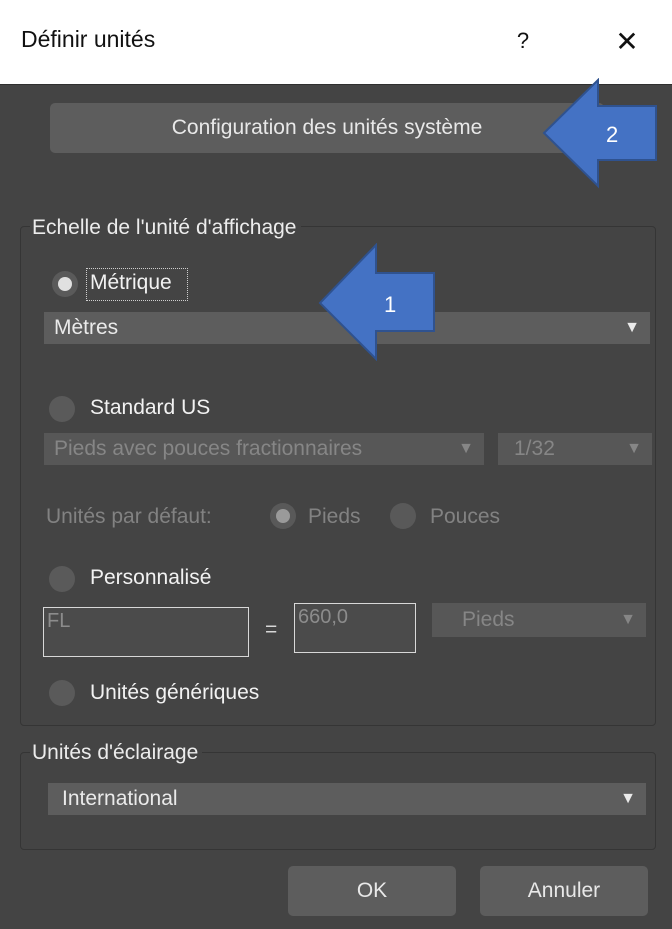 This screenshot has width=672, height=929. What do you see at coordinates (465, 517) in the screenshot?
I see `inches-label: Pouces` at bounding box center [465, 517].